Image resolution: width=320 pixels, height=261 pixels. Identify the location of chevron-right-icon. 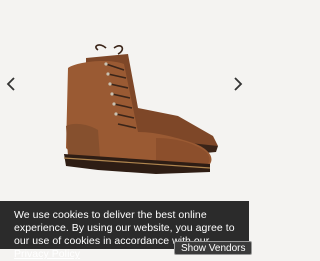
(238, 84).